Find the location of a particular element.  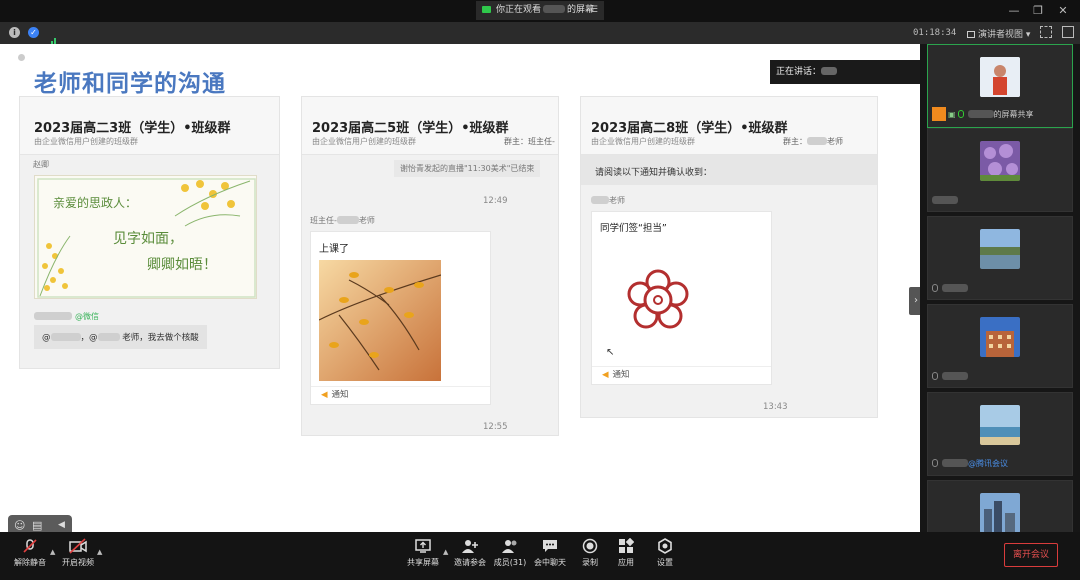

participant-tile: @腾讯会议 is located at coordinates (1000, 434).